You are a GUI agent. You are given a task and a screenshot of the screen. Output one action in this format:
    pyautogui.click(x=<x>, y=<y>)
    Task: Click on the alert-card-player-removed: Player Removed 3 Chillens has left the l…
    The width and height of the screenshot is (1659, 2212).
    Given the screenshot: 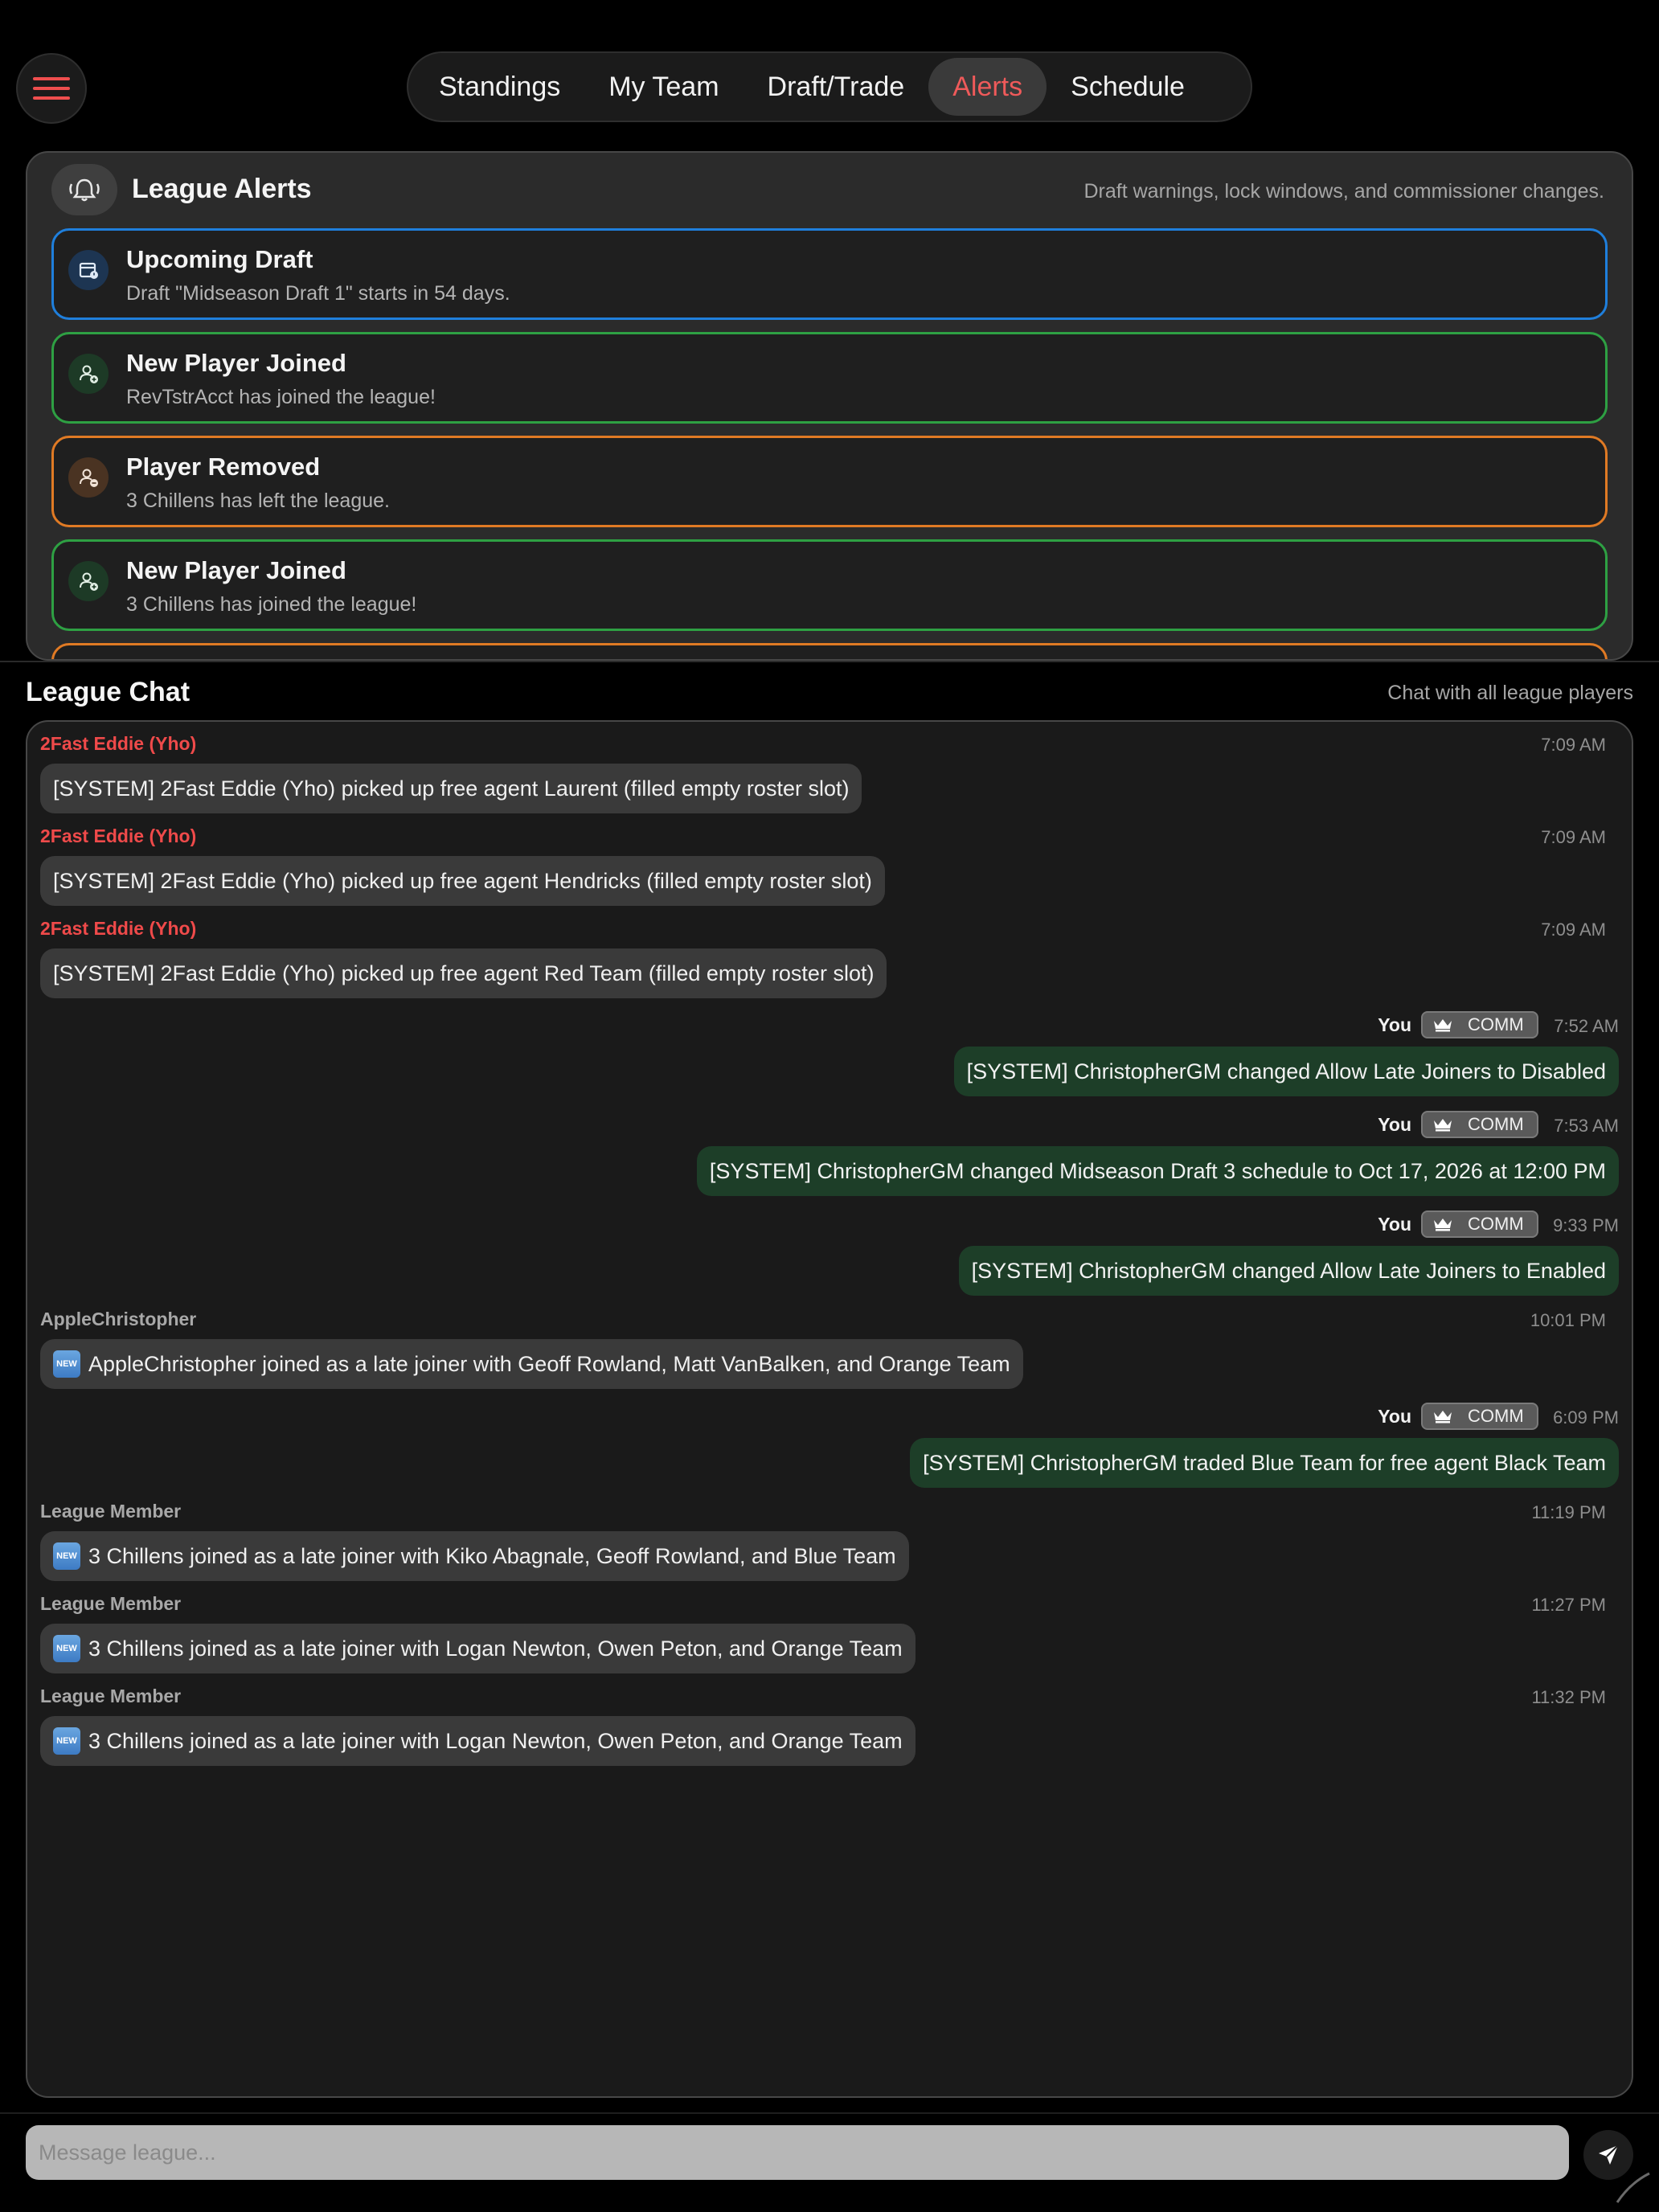 What is the action you would take?
    pyautogui.click(x=829, y=481)
    